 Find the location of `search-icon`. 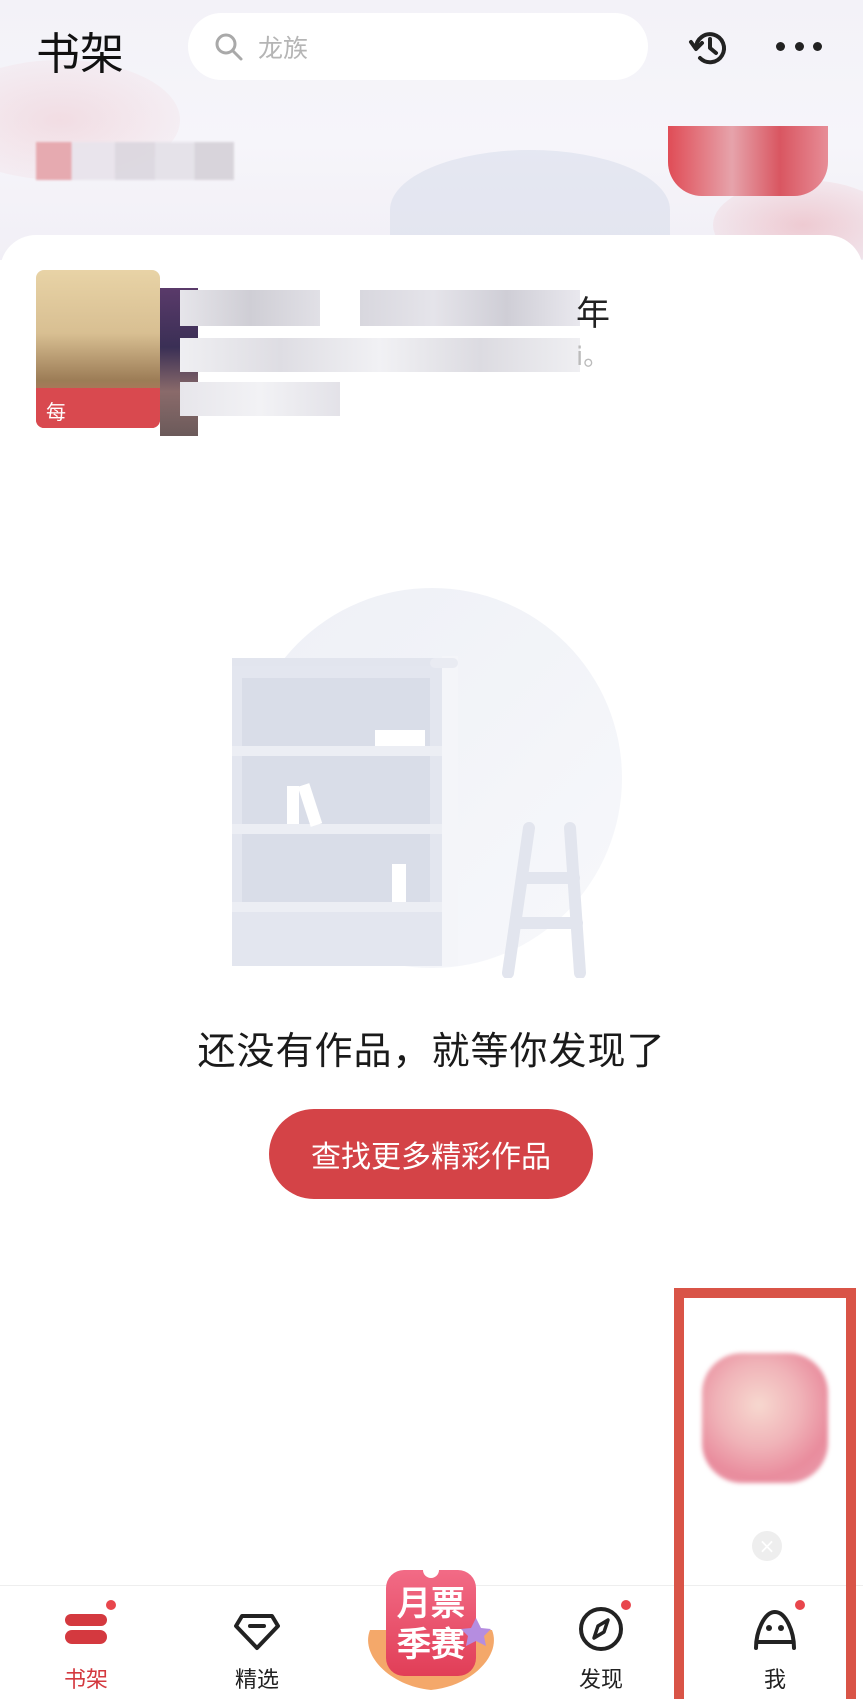

search-icon is located at coordinates (229, 47).